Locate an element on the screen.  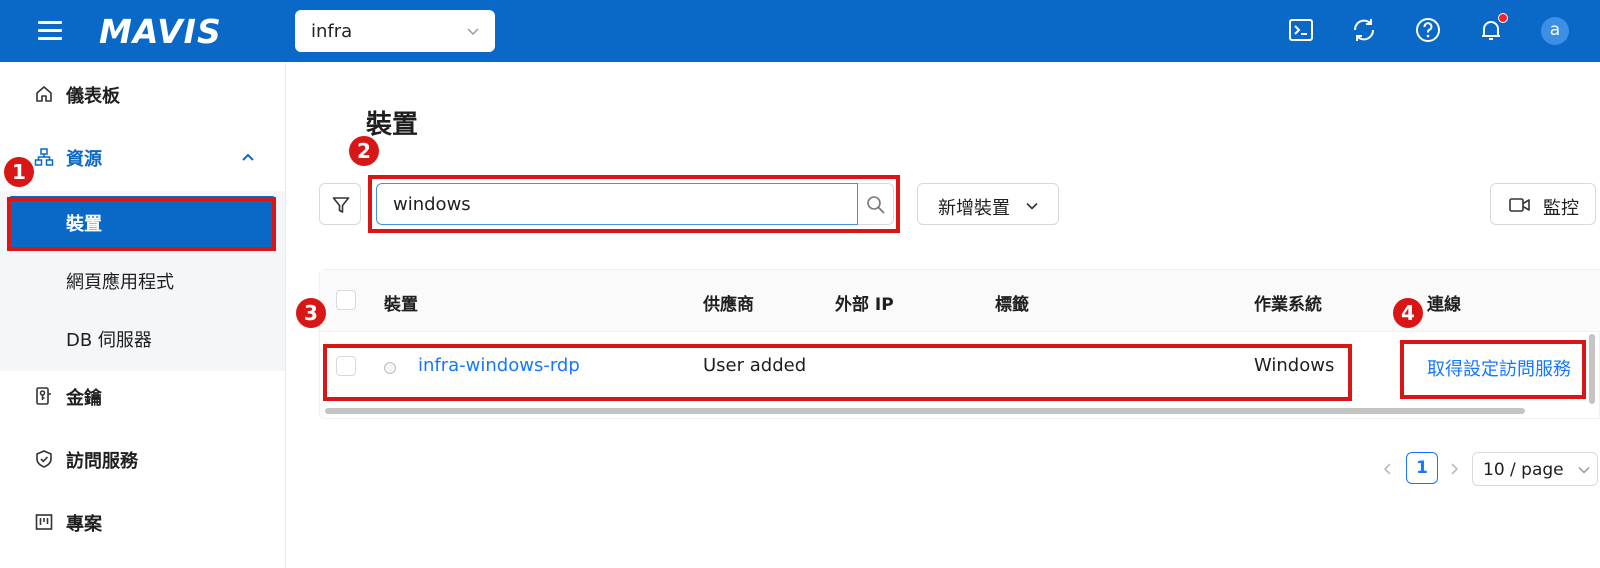
page-title: 裝置 is located at coordinates (392, 125).